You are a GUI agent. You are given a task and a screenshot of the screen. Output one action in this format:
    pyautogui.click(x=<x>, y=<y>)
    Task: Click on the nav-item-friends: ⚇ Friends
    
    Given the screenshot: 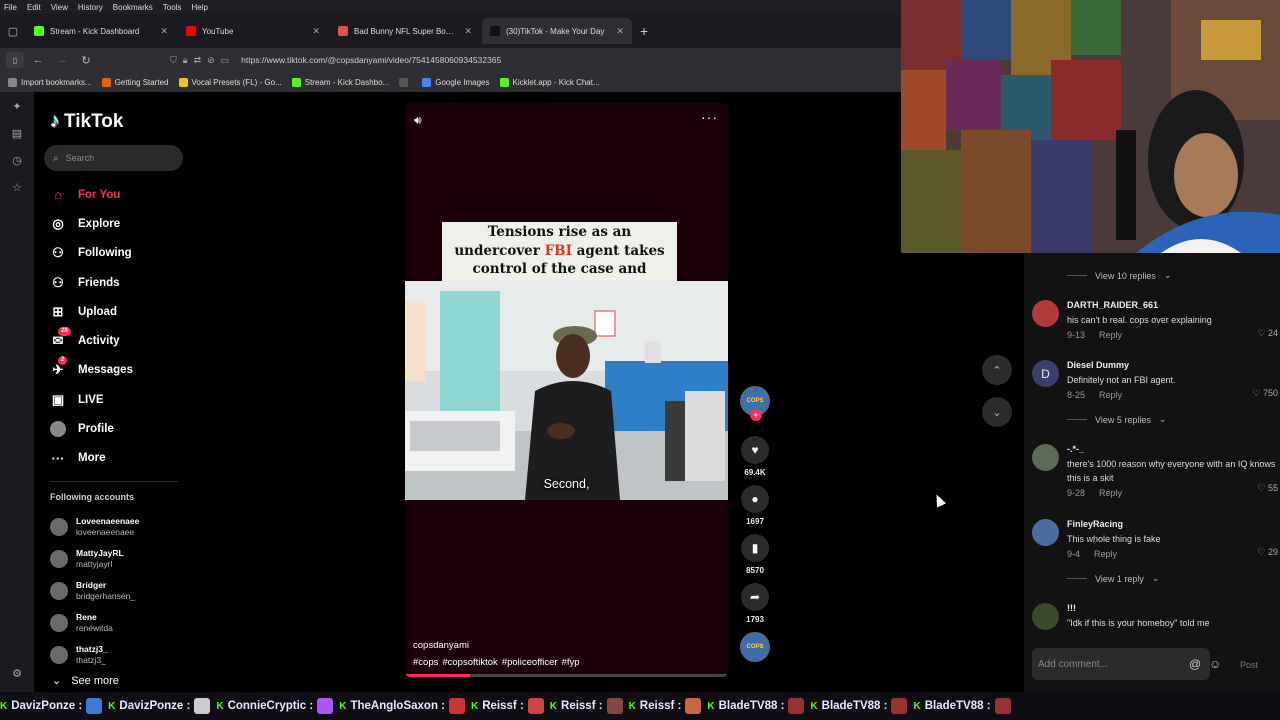 What is the action you would take?
    pyautogui.click(x=120, y=282)
    